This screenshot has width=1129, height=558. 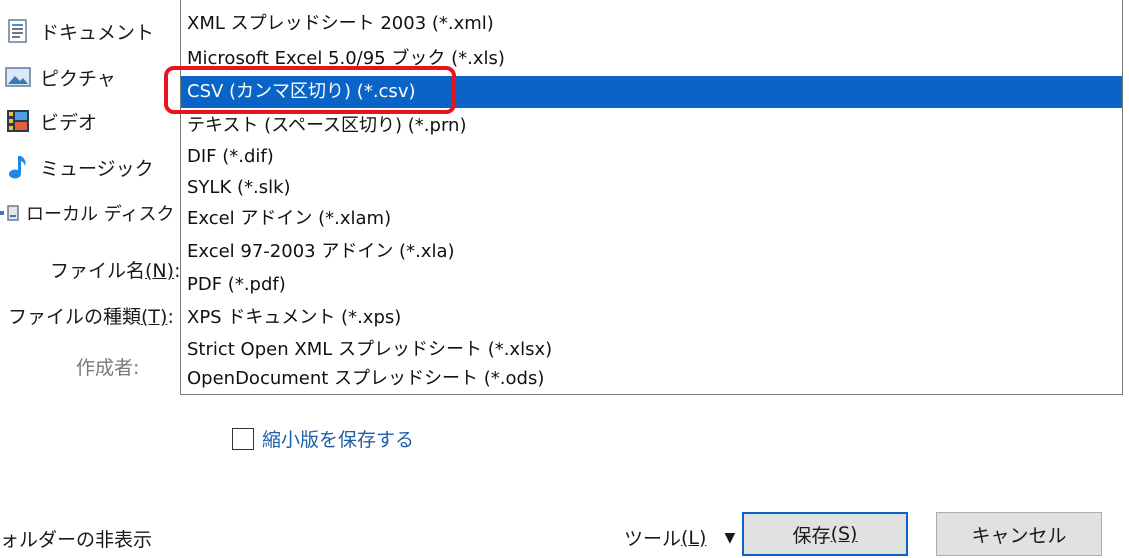 What do you see at coordinates (11, 213) in the screenshot?
I see `local-disk-icon` at bounding box center [11, 213].